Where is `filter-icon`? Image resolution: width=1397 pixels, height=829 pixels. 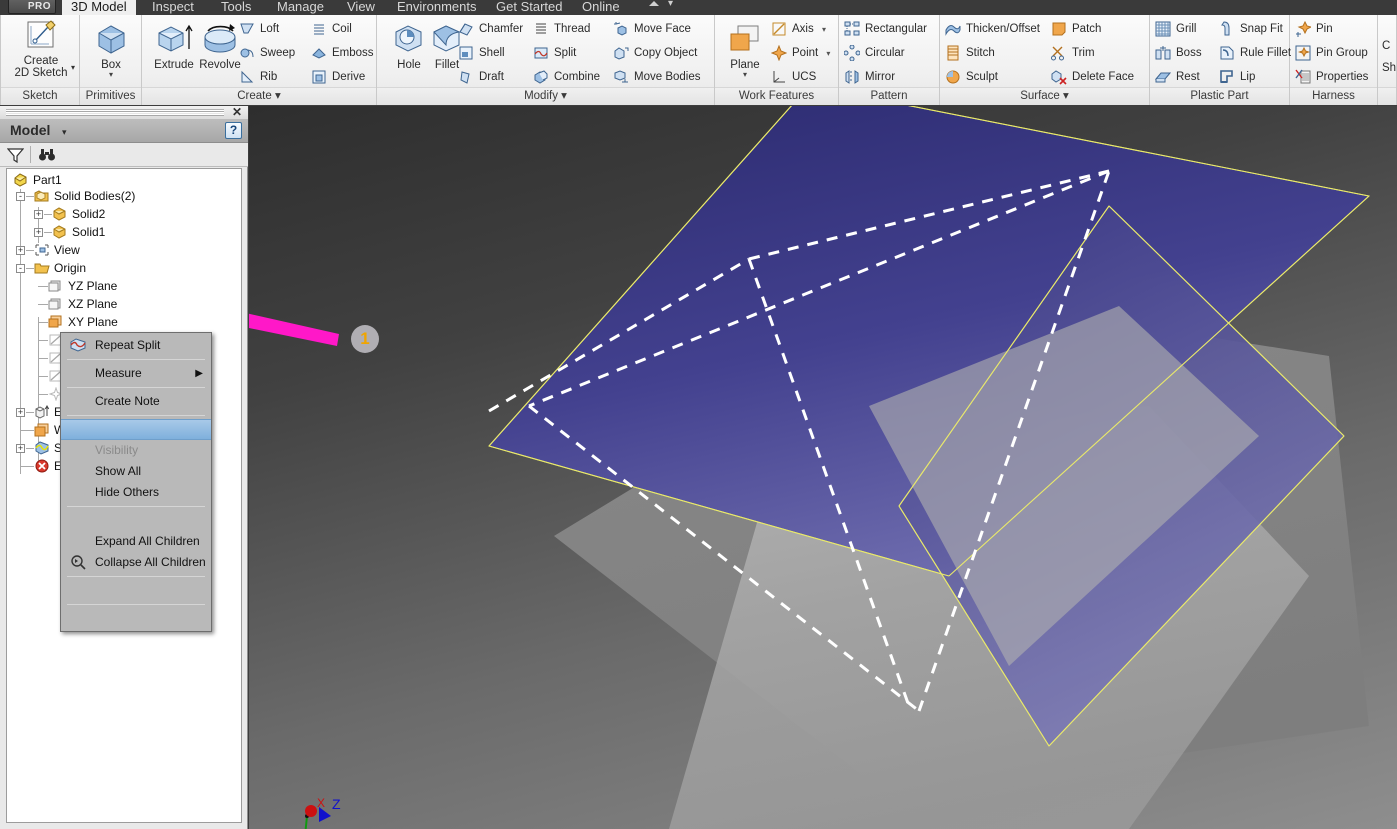
filter-icon is located at coordinates (15, 156).